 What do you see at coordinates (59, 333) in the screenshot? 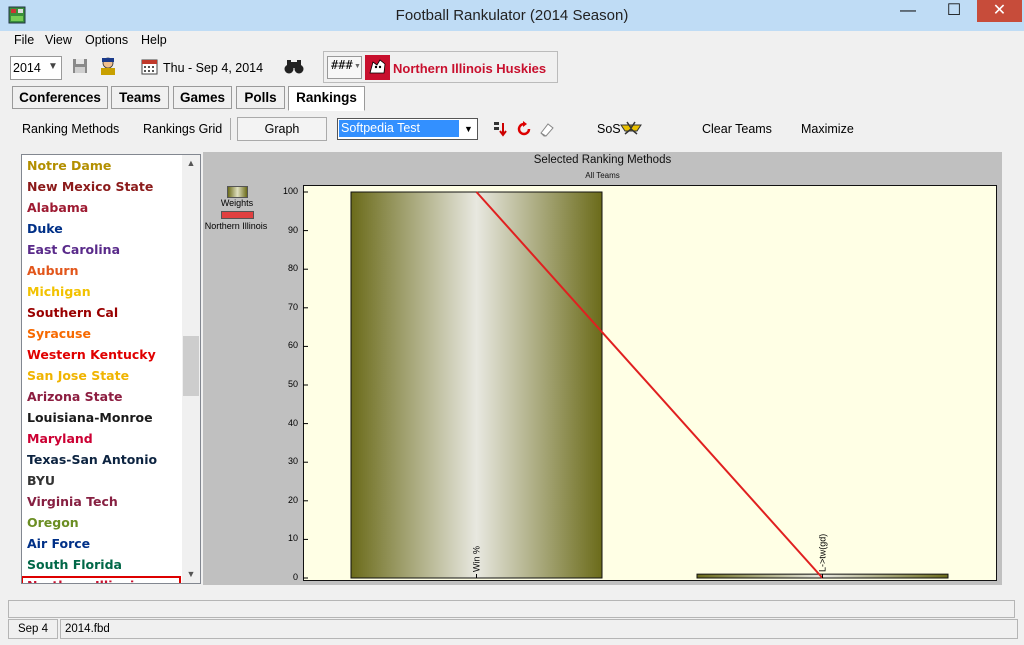
I see `team-list-item: Syracuse` at bounding box center [59, 333].